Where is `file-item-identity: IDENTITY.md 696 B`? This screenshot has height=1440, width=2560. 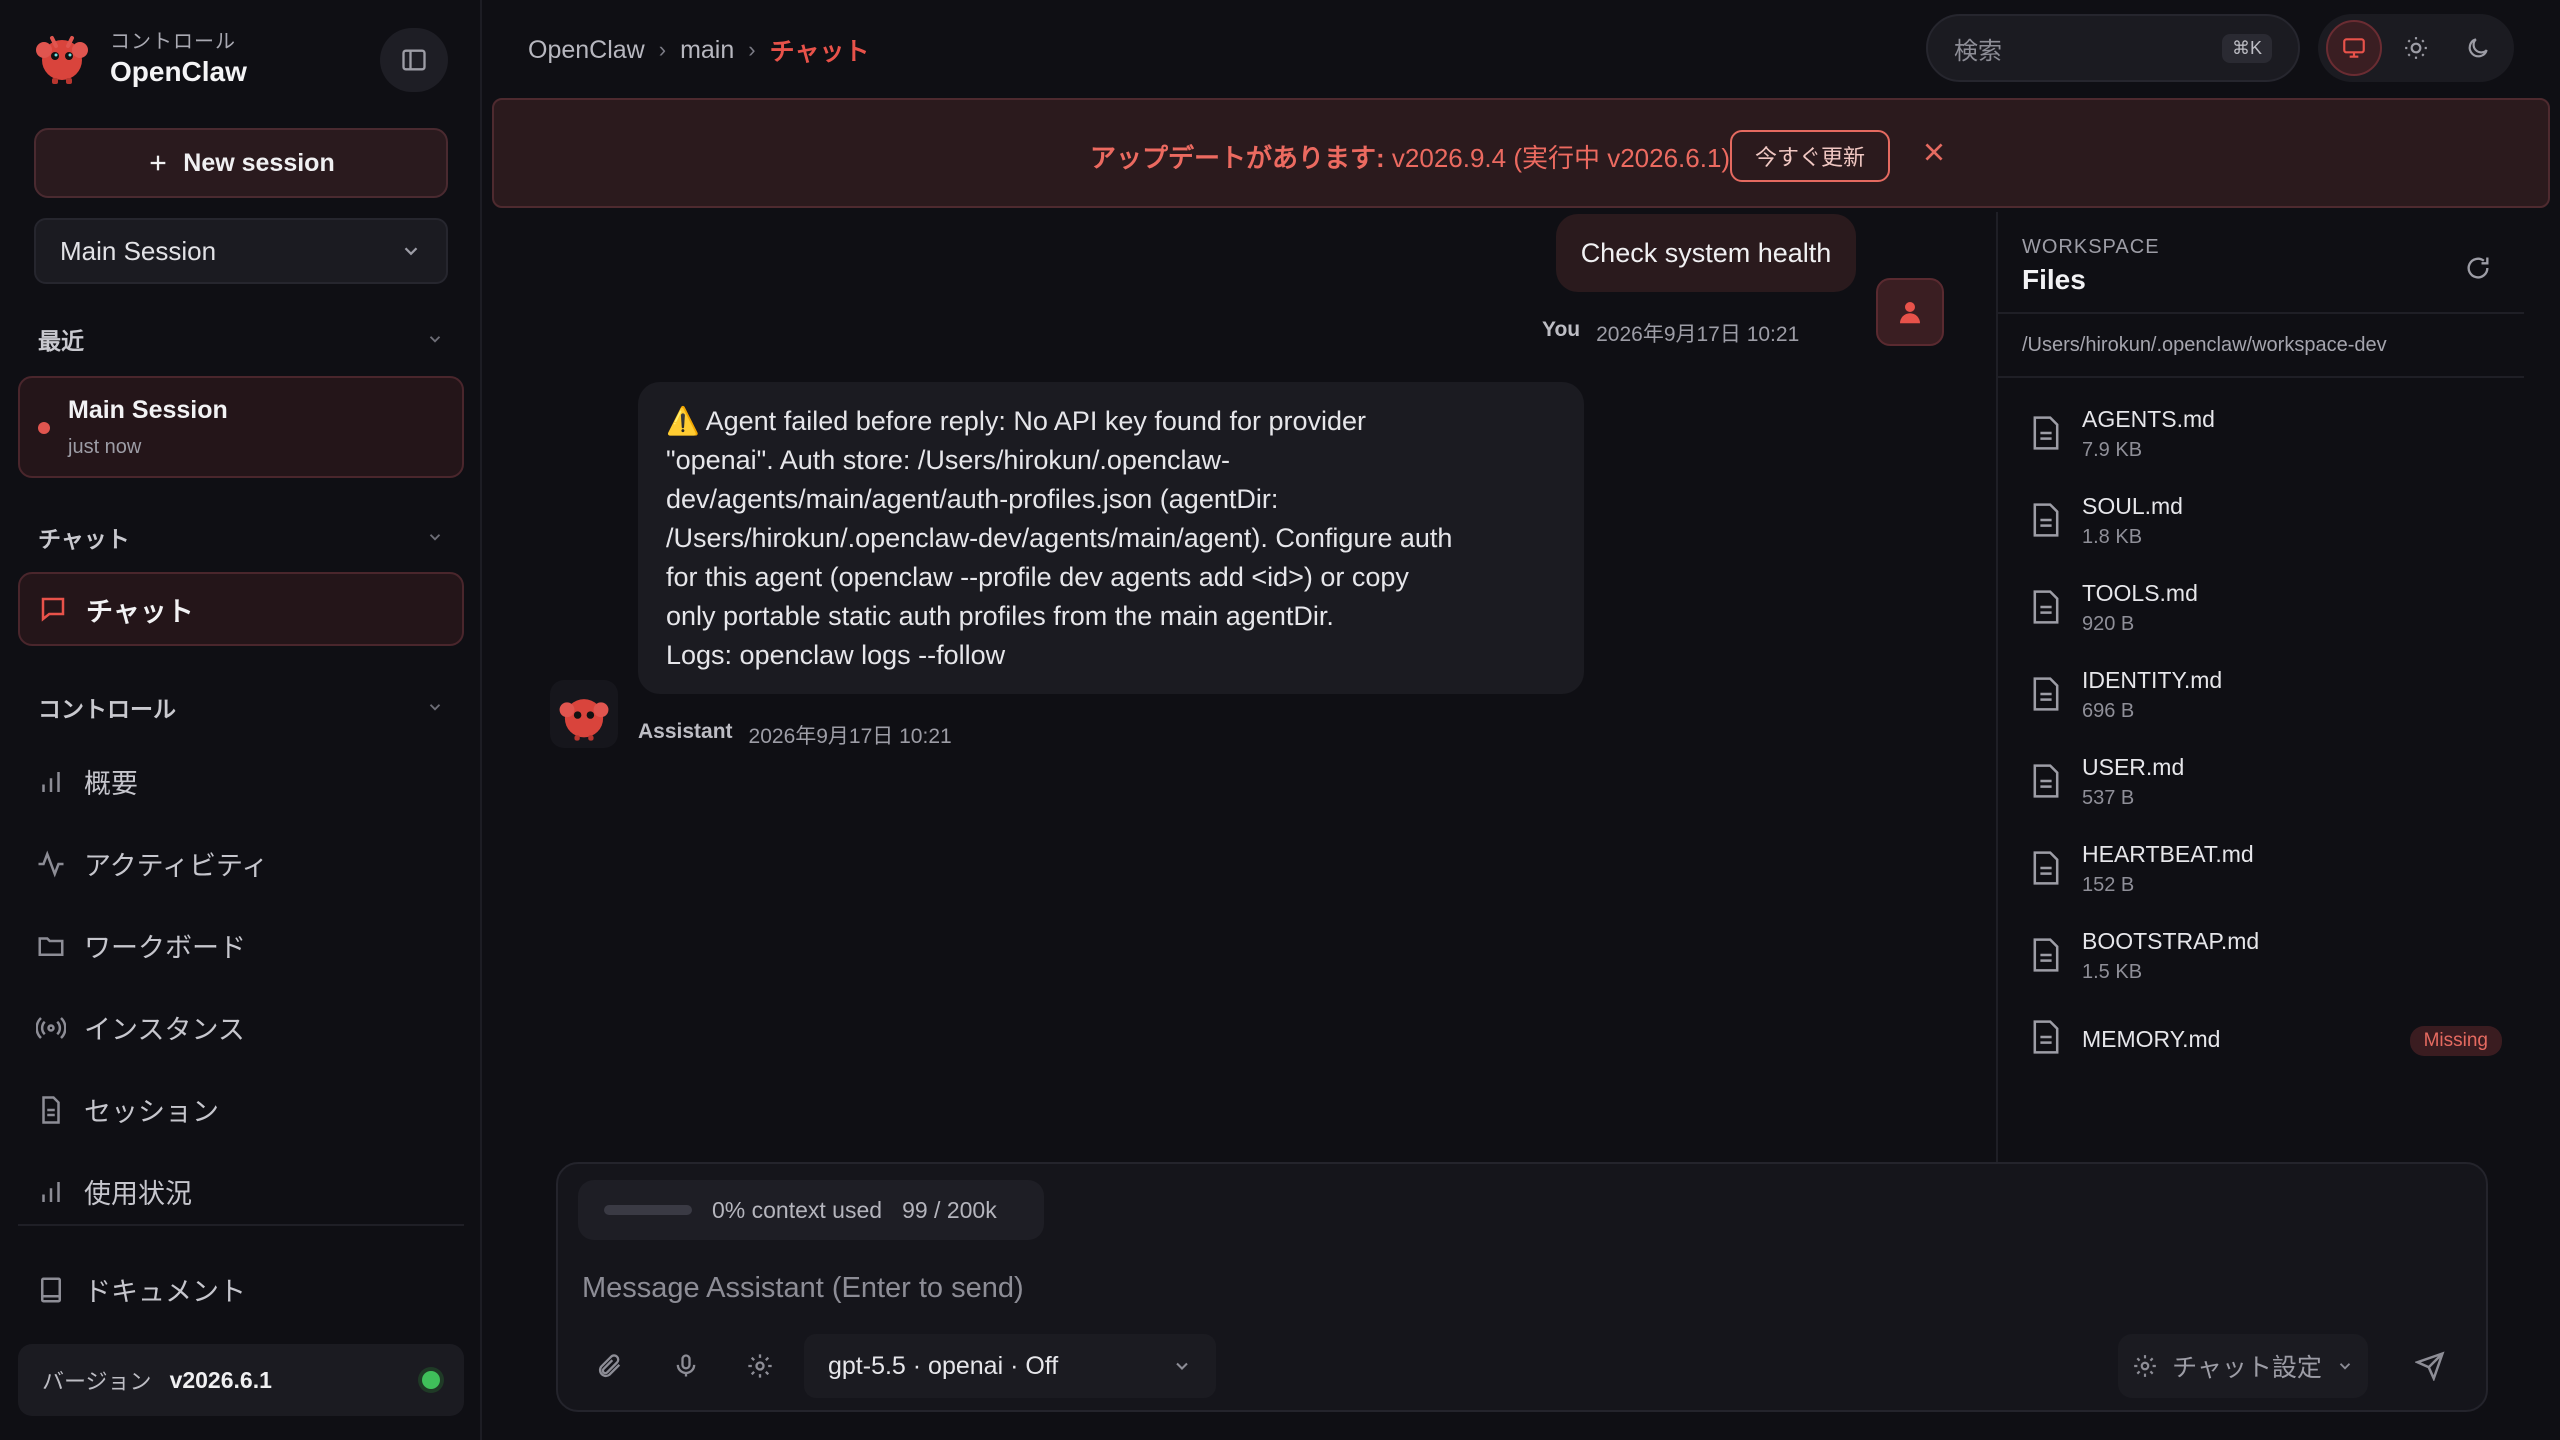
file-item-identity: IDENTITY.md 696 B is located at coordinates (2267, 702).